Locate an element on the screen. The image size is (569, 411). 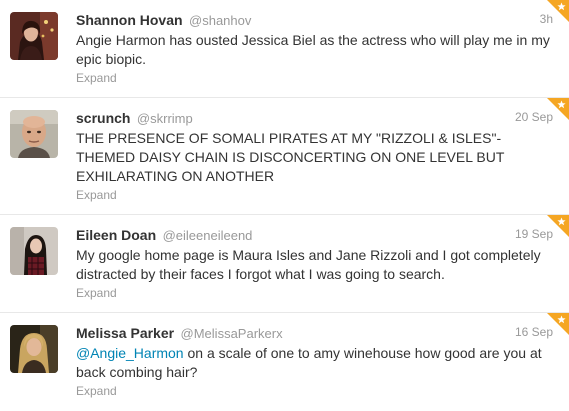
tweet-author-name: Melissa Parker is located at coordinates (125, 333).